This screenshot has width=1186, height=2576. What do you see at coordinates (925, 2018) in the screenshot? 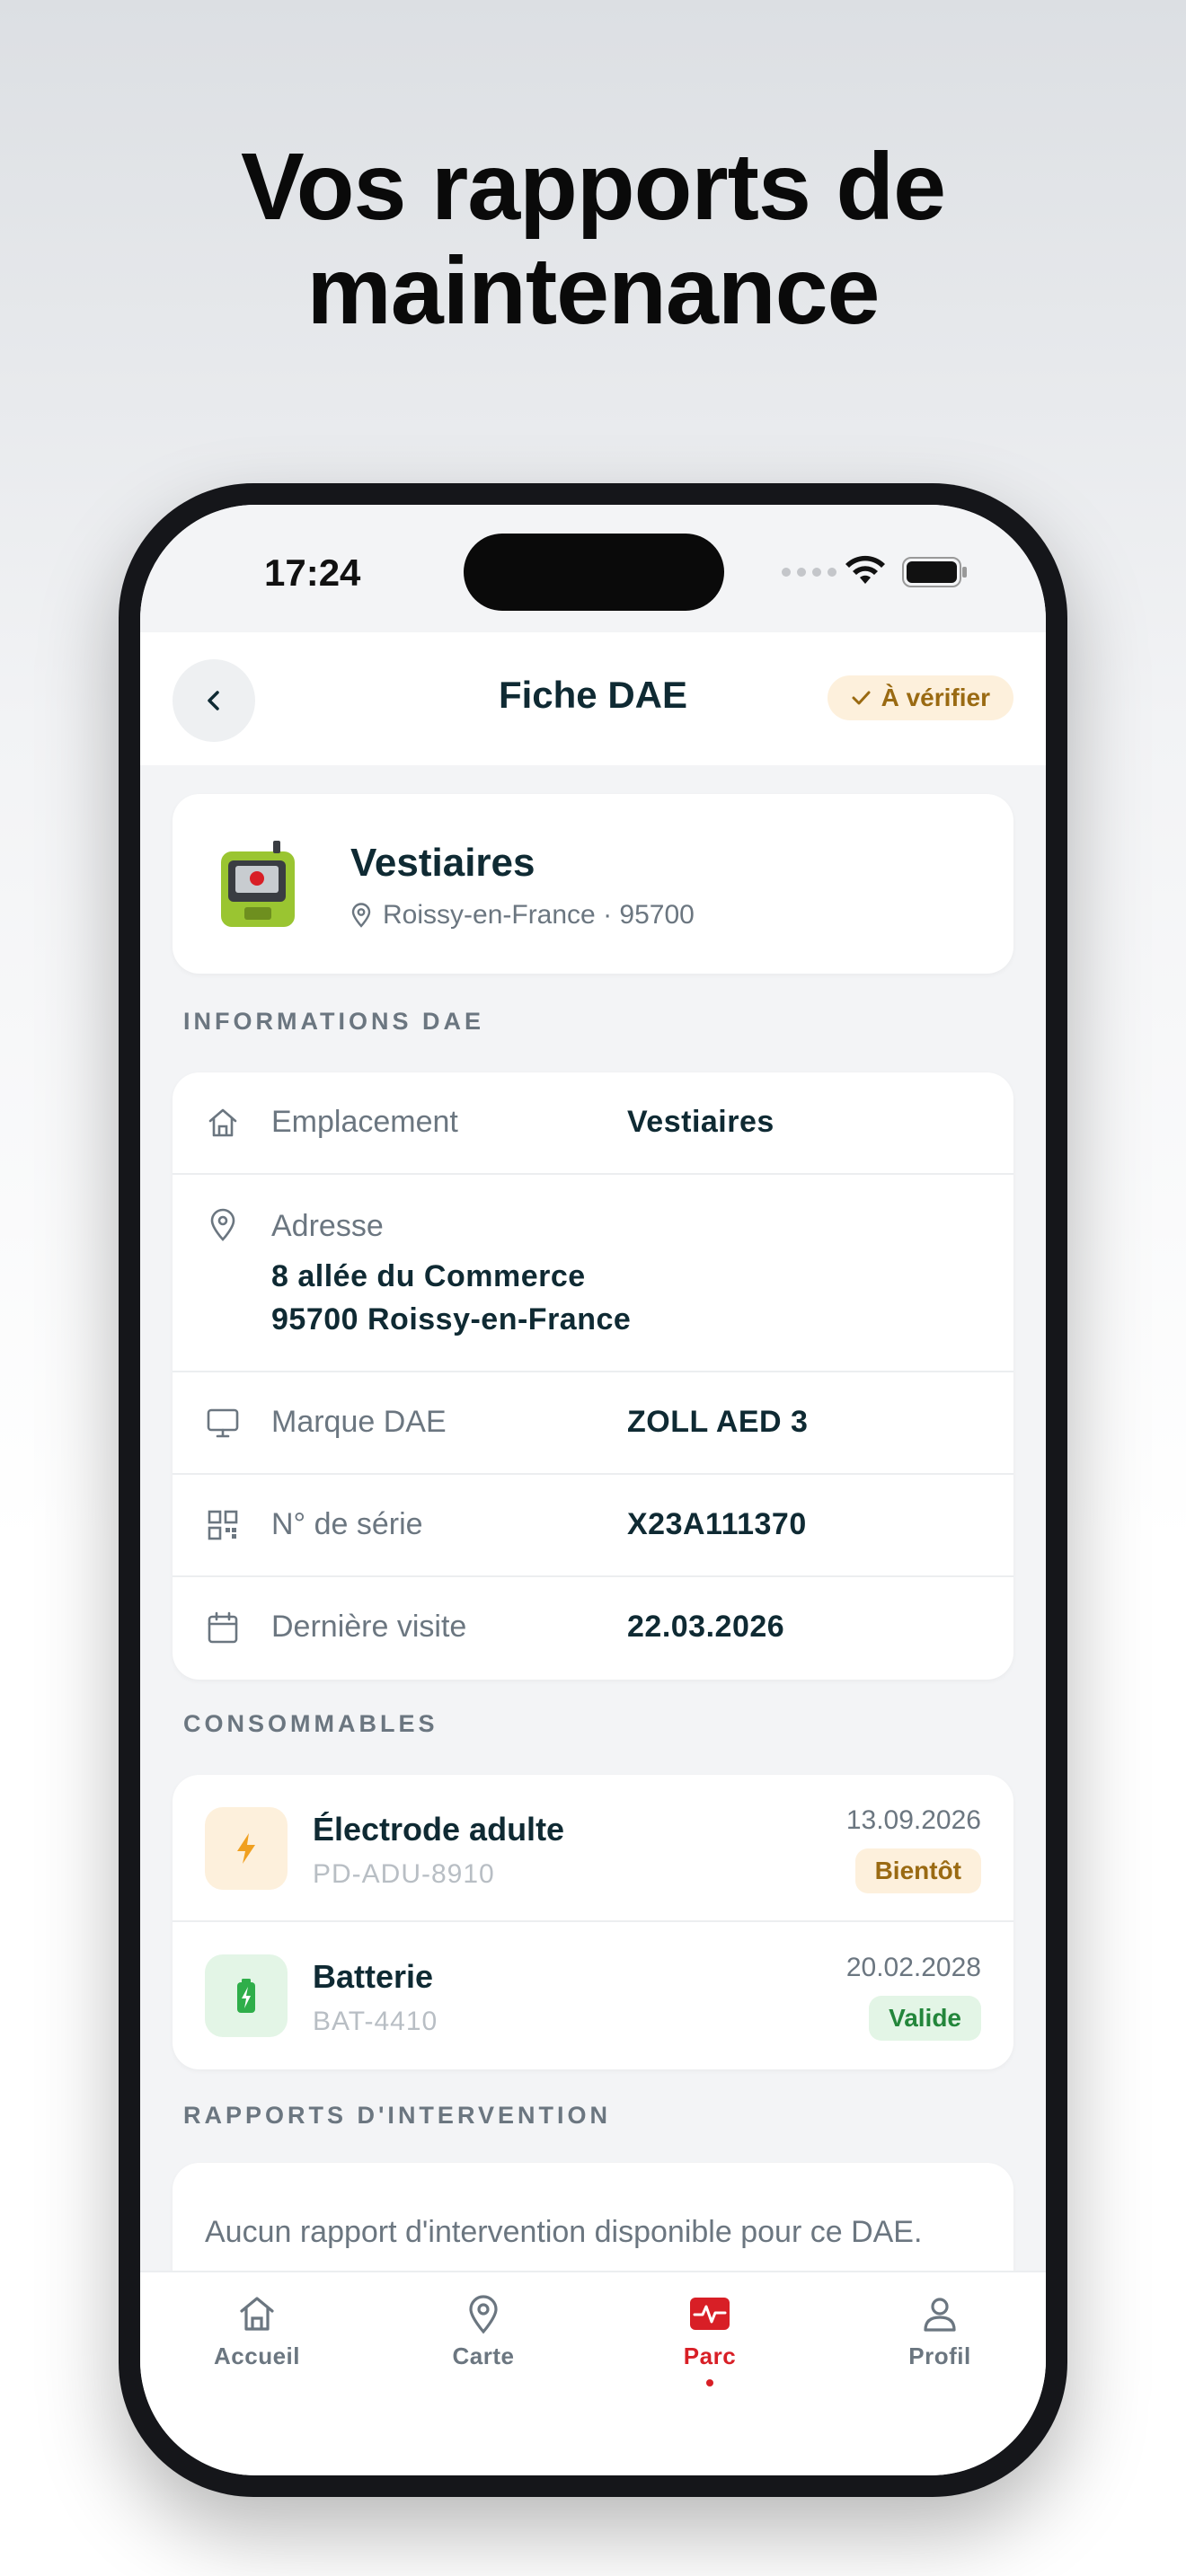
I see `consumable-status-badge: Valide` at bounding box center [925, 2018].